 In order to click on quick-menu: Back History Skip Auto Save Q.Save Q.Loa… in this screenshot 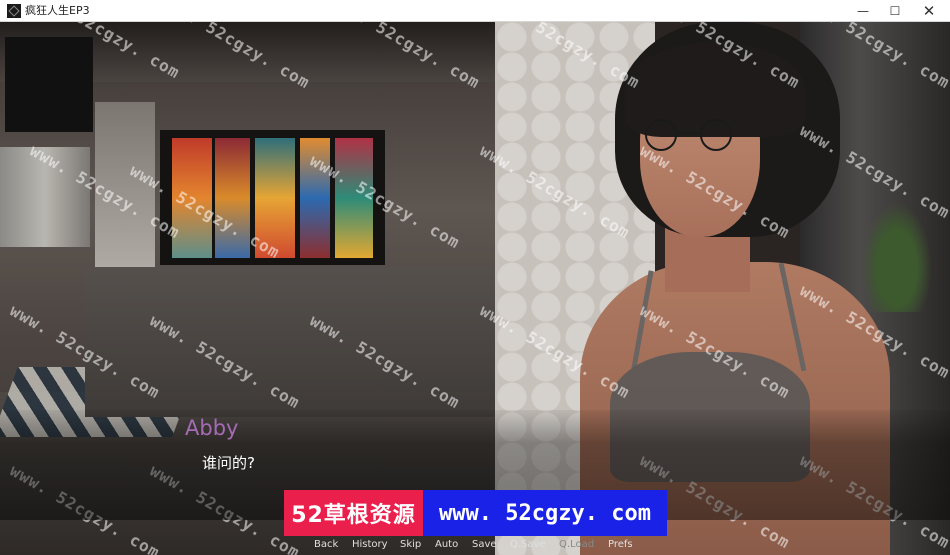, I will do `click(475, 545)`.